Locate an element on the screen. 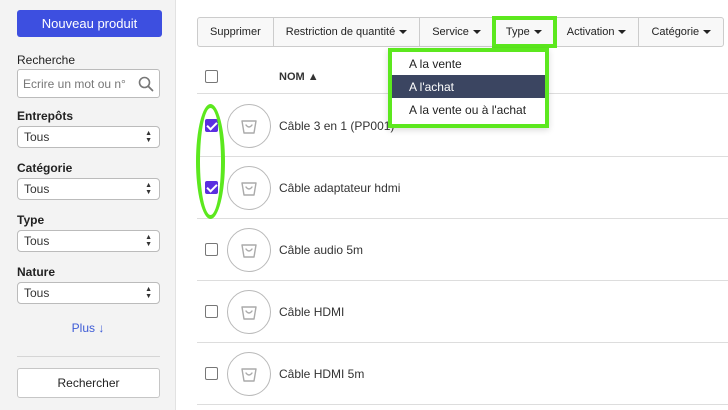 The height and width of the screenshot is (410, 728). search-field is located at coordinates (88, 83).